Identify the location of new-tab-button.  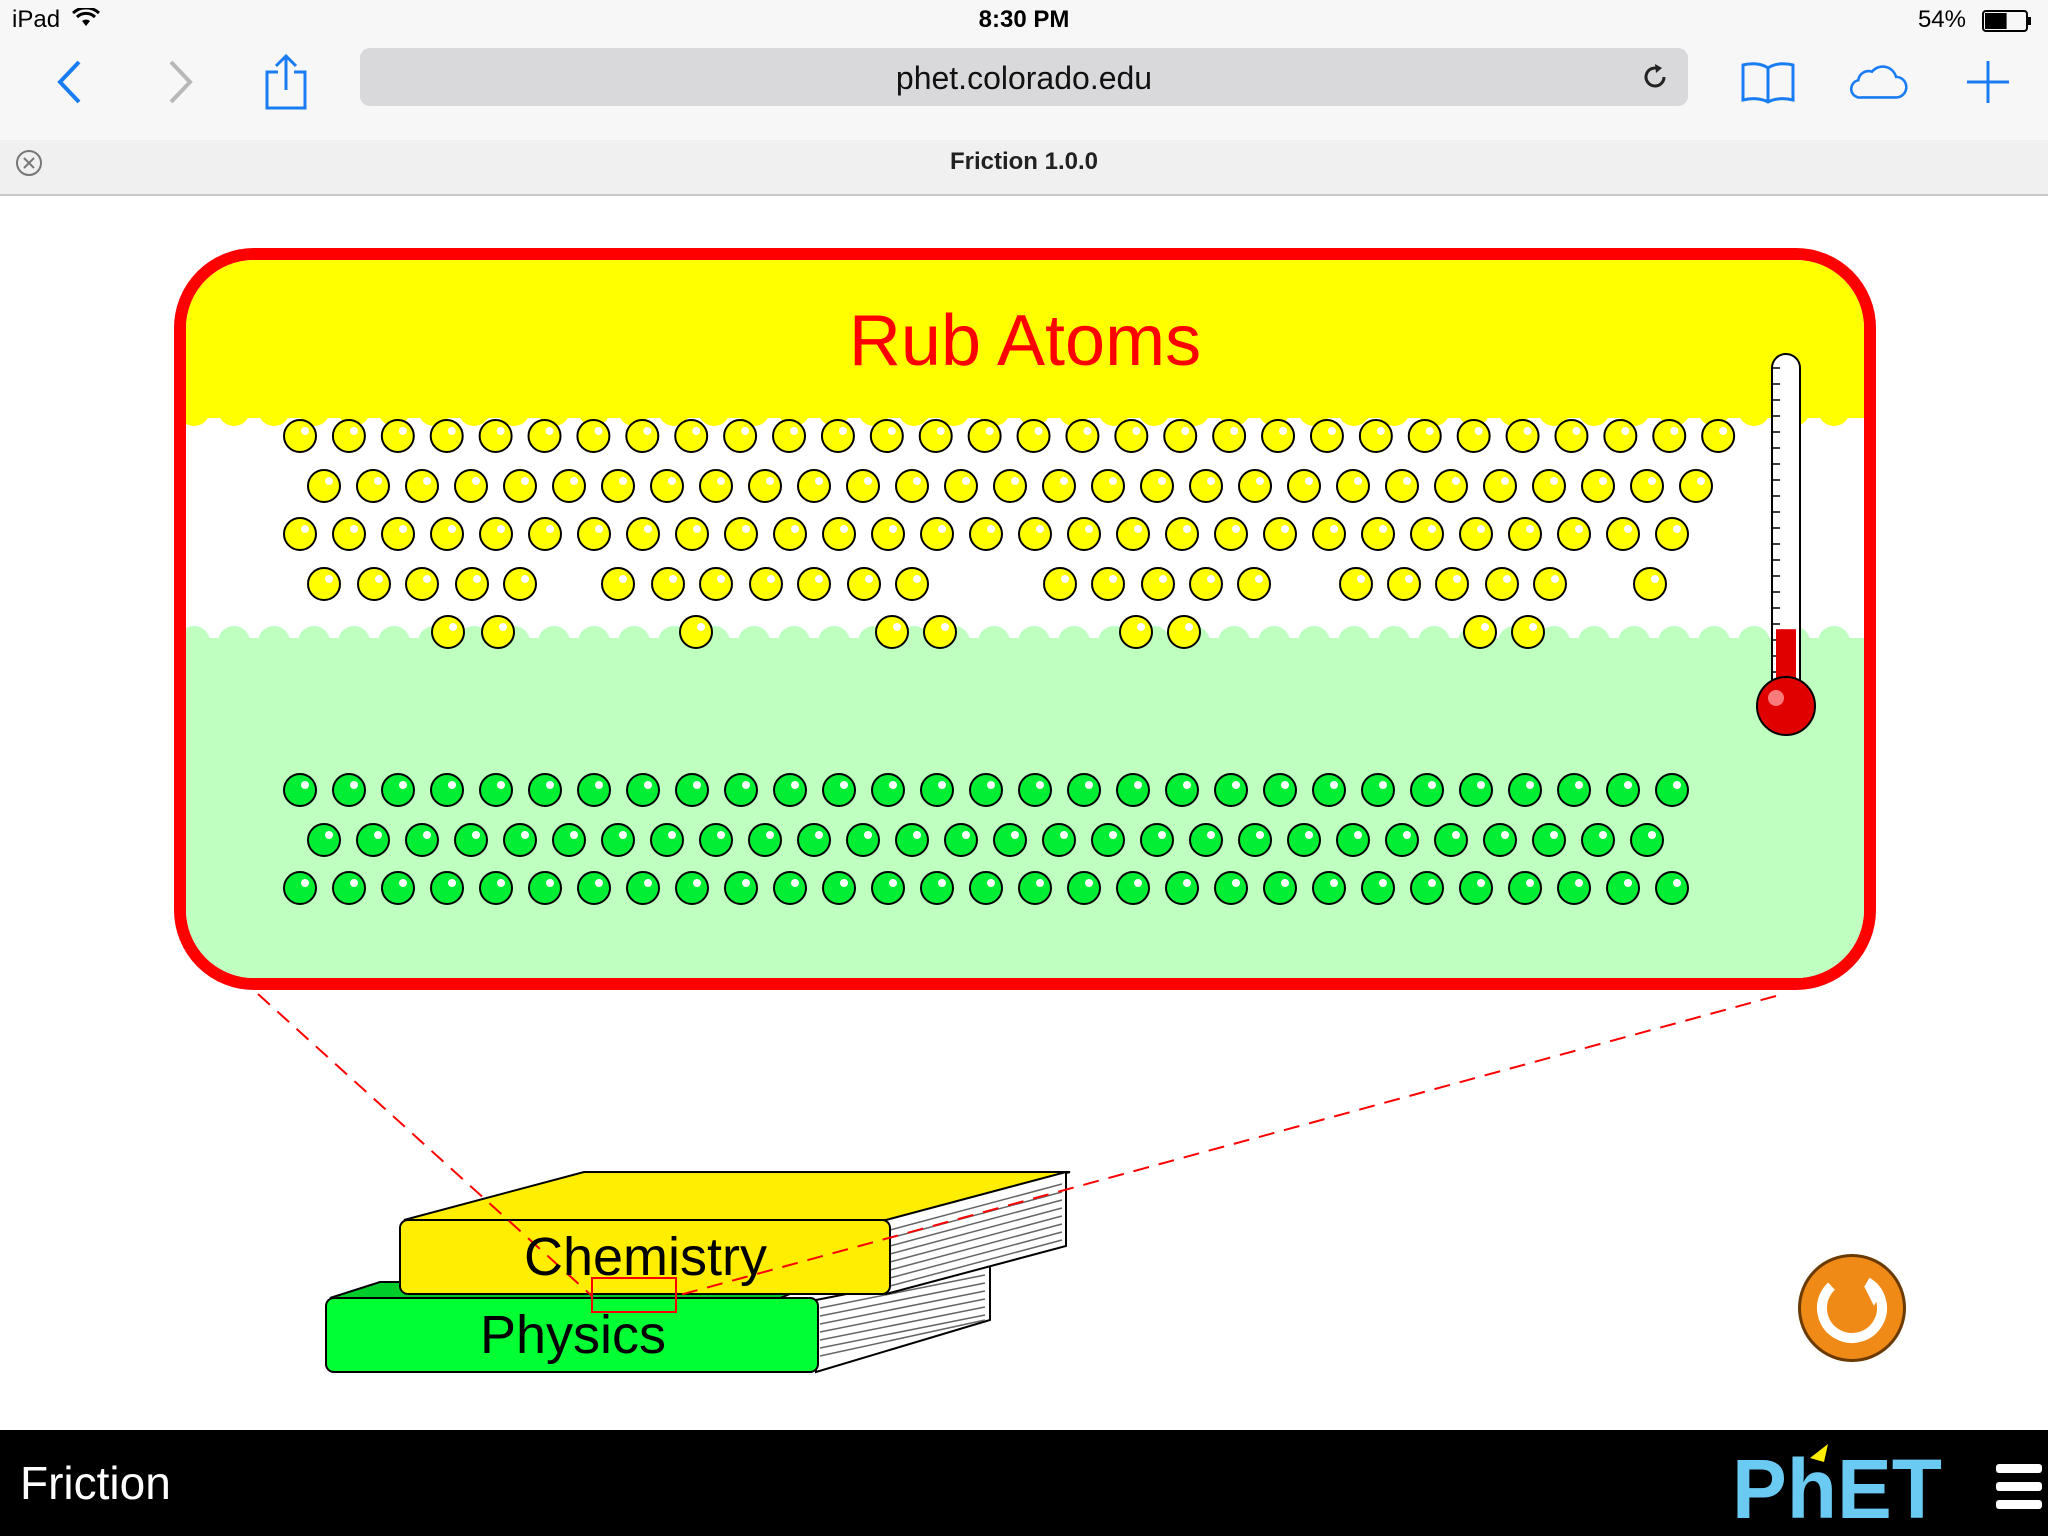
(1988, 82).